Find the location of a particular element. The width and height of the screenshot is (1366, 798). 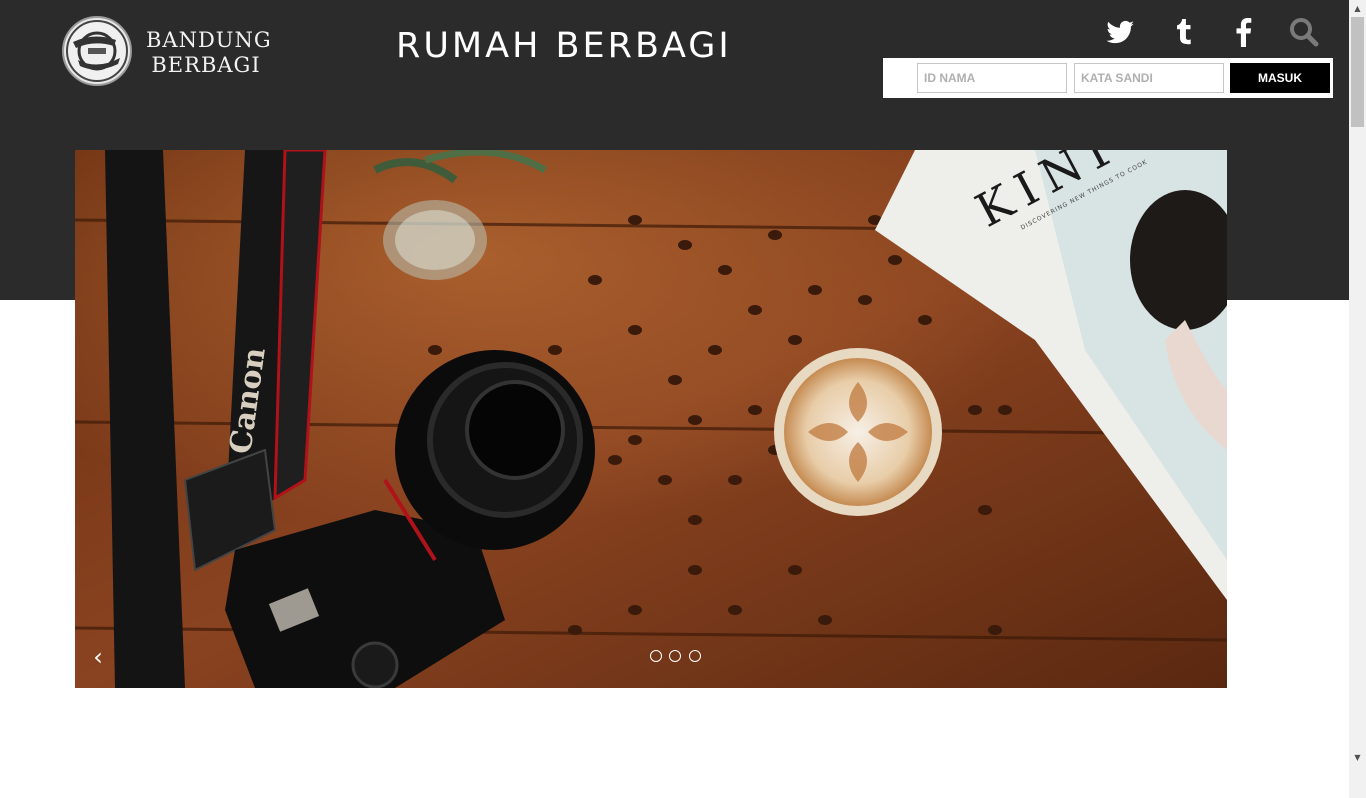

logo-line-1: BANDUNG is located at coordinates (209, 40).